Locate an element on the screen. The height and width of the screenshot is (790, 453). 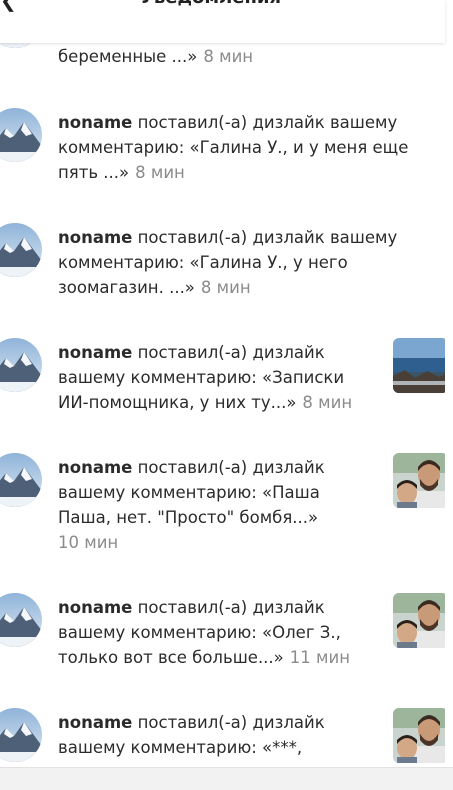
notification-line: вашему комментарию: «Паша is located at coordinates (189, 492).